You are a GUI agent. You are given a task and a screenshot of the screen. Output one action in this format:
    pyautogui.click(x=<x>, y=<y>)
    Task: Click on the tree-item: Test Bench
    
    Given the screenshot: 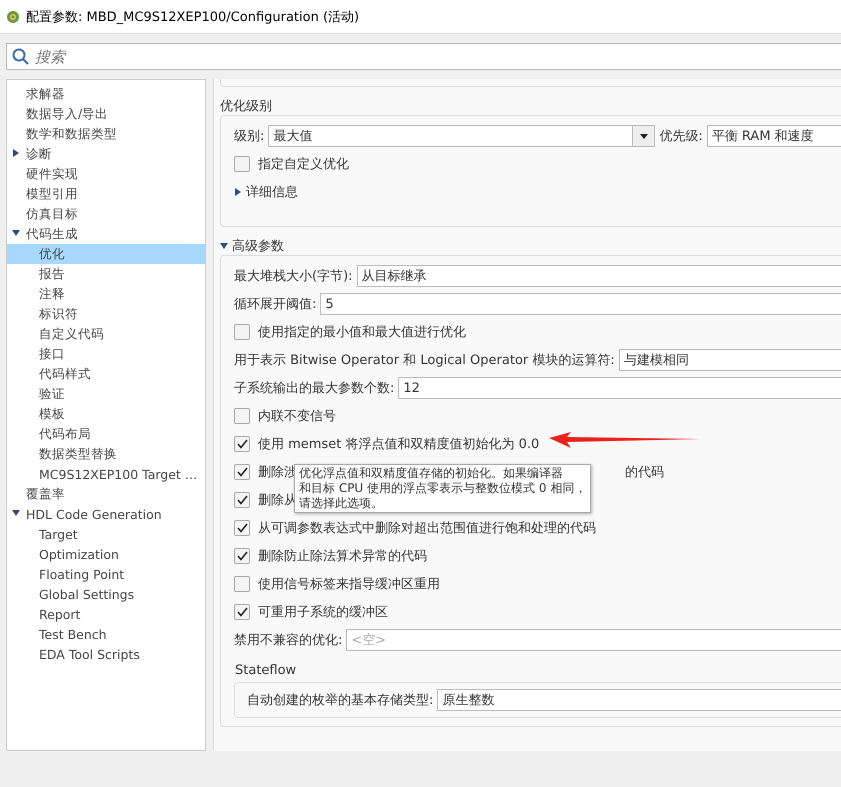 What is the action you would take?
    pyautogui.click(x=106, y=634)
    